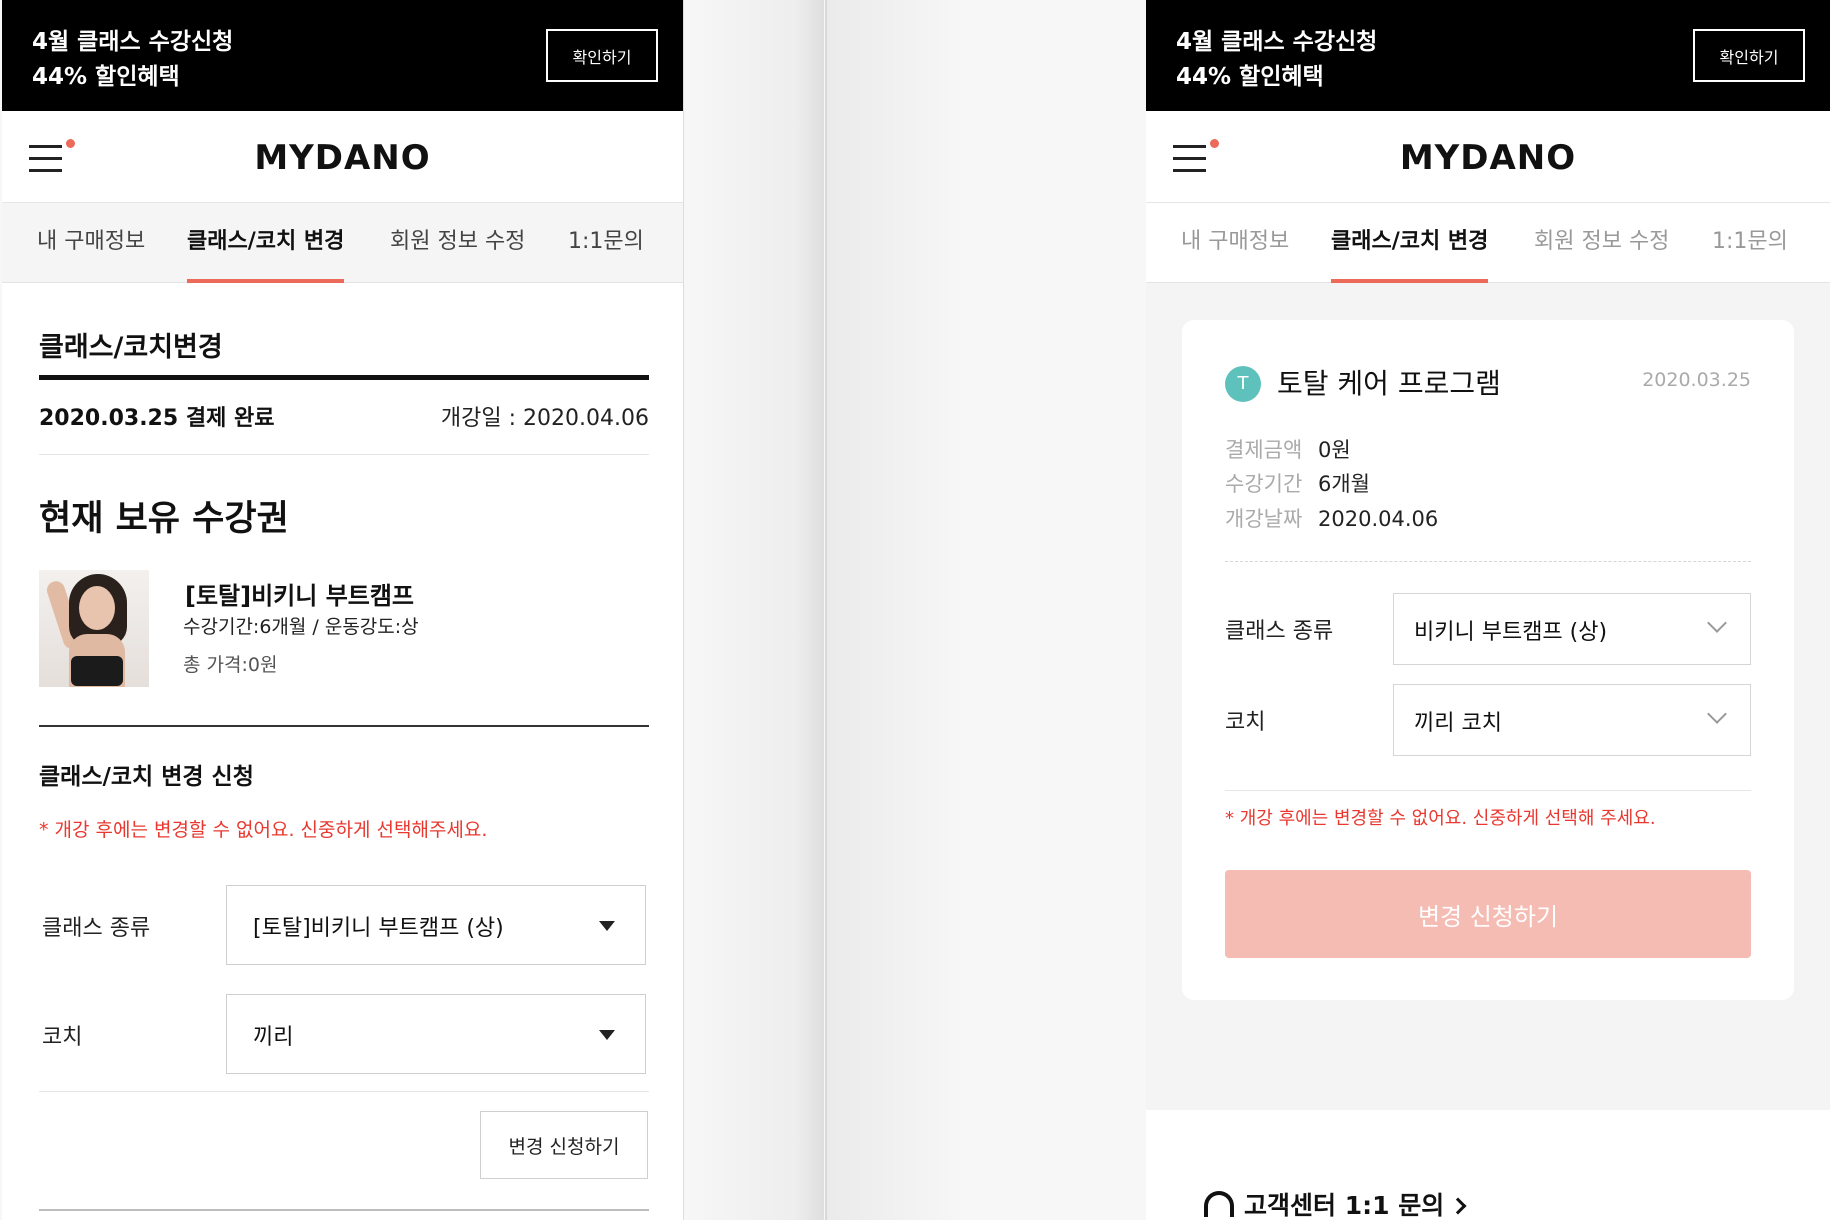 The width and height of the screenshot is (1830, 1220). Describe the element at coordinates (301, 627) in the screenshot. I see `product-meta: 수강기간:6개월 / 운동강도:상` at that location.